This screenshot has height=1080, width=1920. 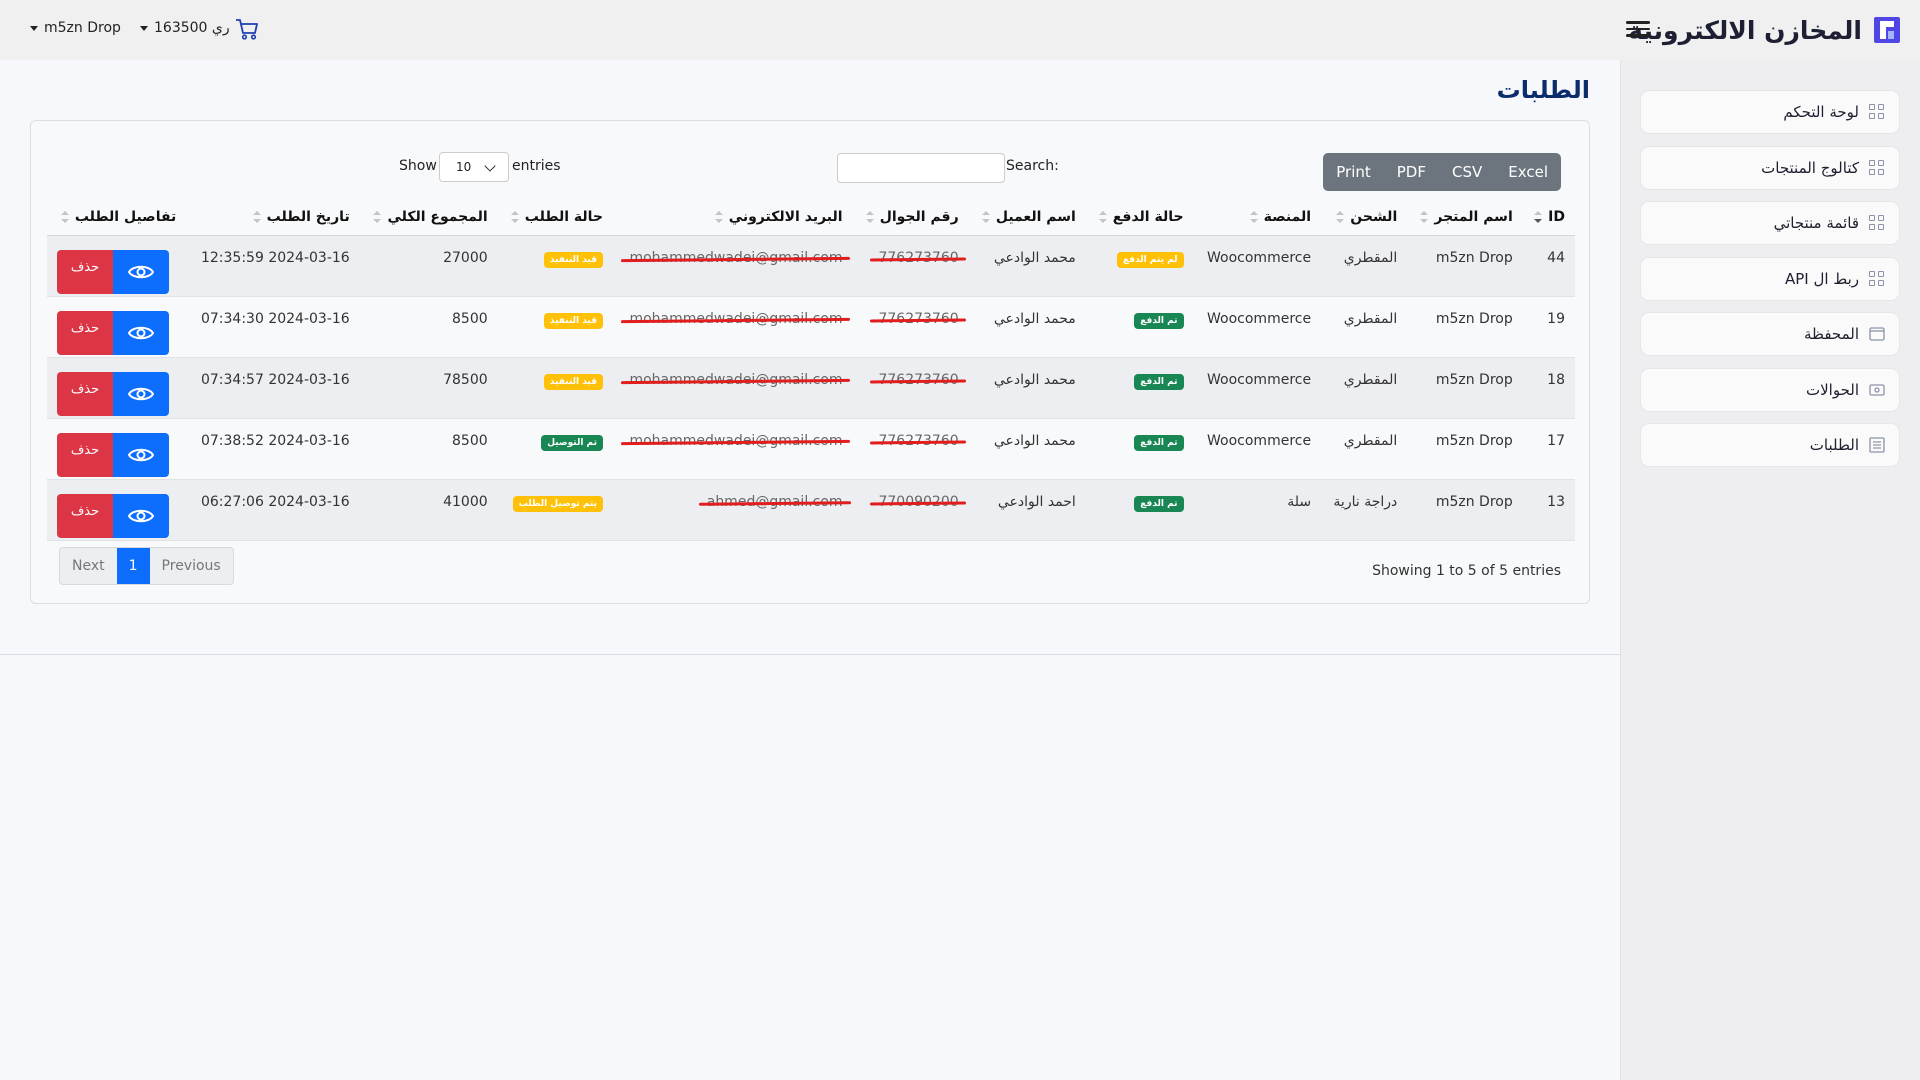 I want to click on th-store: اسم المتجر, so click(x=1465, y=217).